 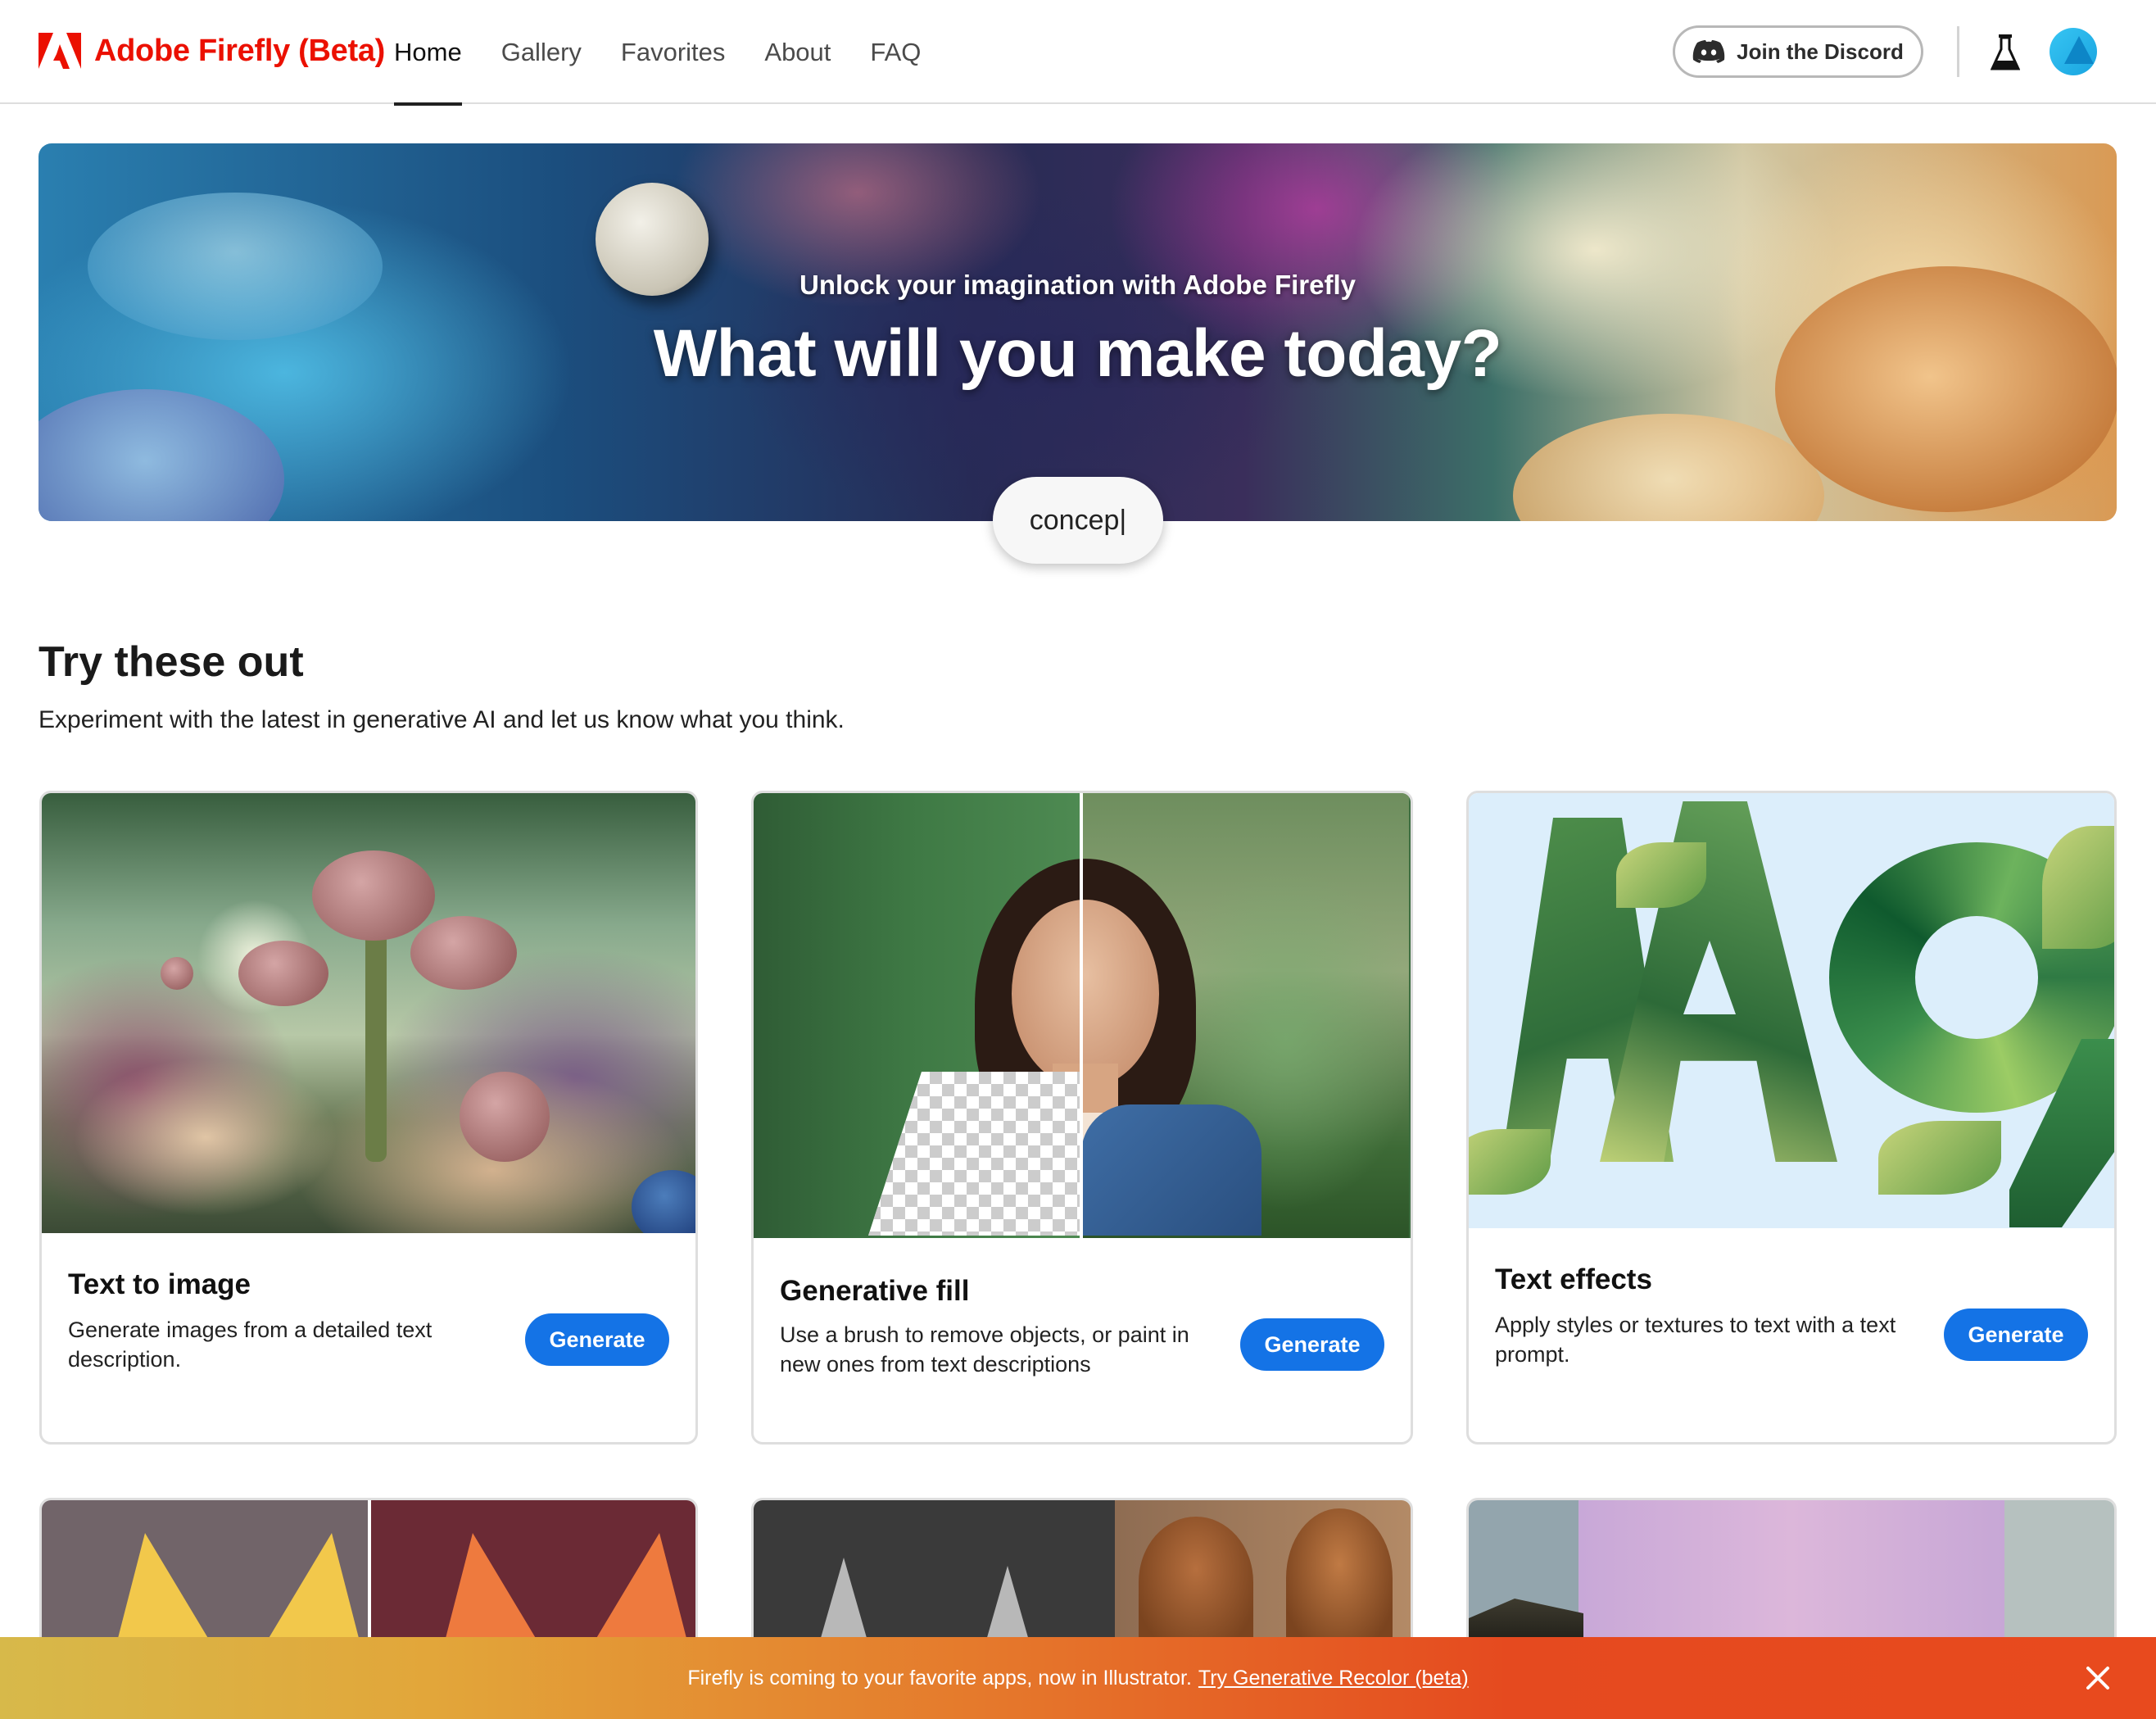 I want to click on discord-icon, so click(x=1708, y=51).